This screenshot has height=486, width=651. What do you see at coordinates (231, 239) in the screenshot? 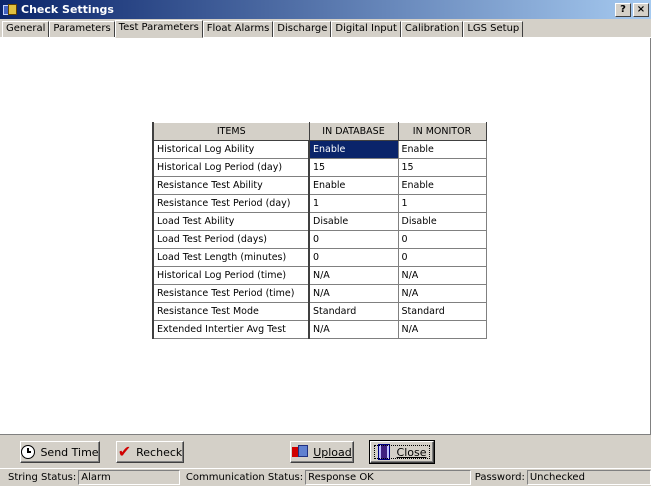
I see `grid-item-cell: Load Test Period (days)` at bounding box center [231, 239].